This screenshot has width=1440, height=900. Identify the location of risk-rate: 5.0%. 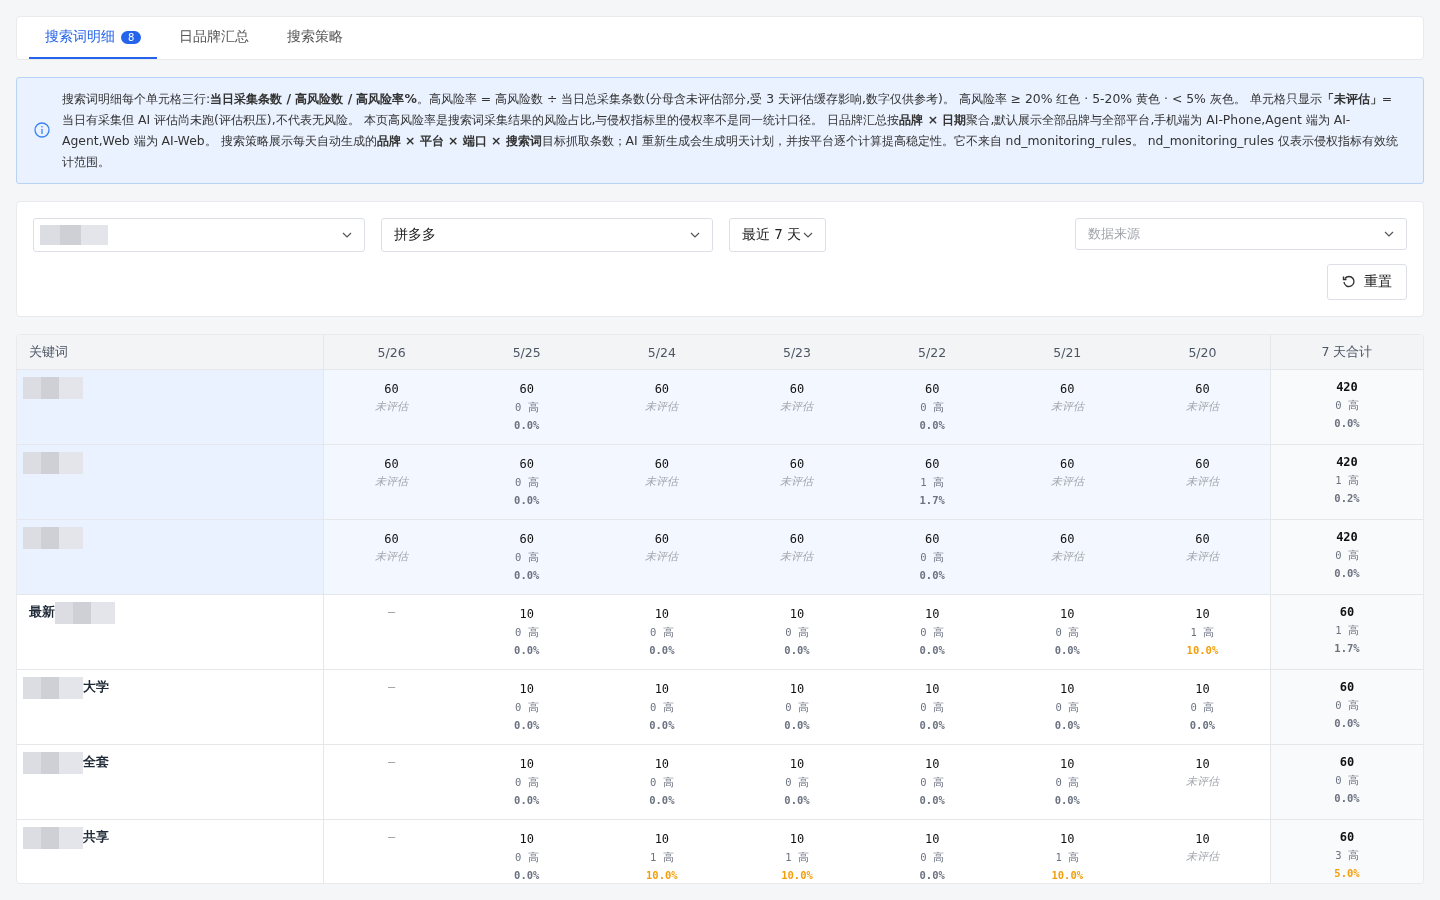
(1347, 873).